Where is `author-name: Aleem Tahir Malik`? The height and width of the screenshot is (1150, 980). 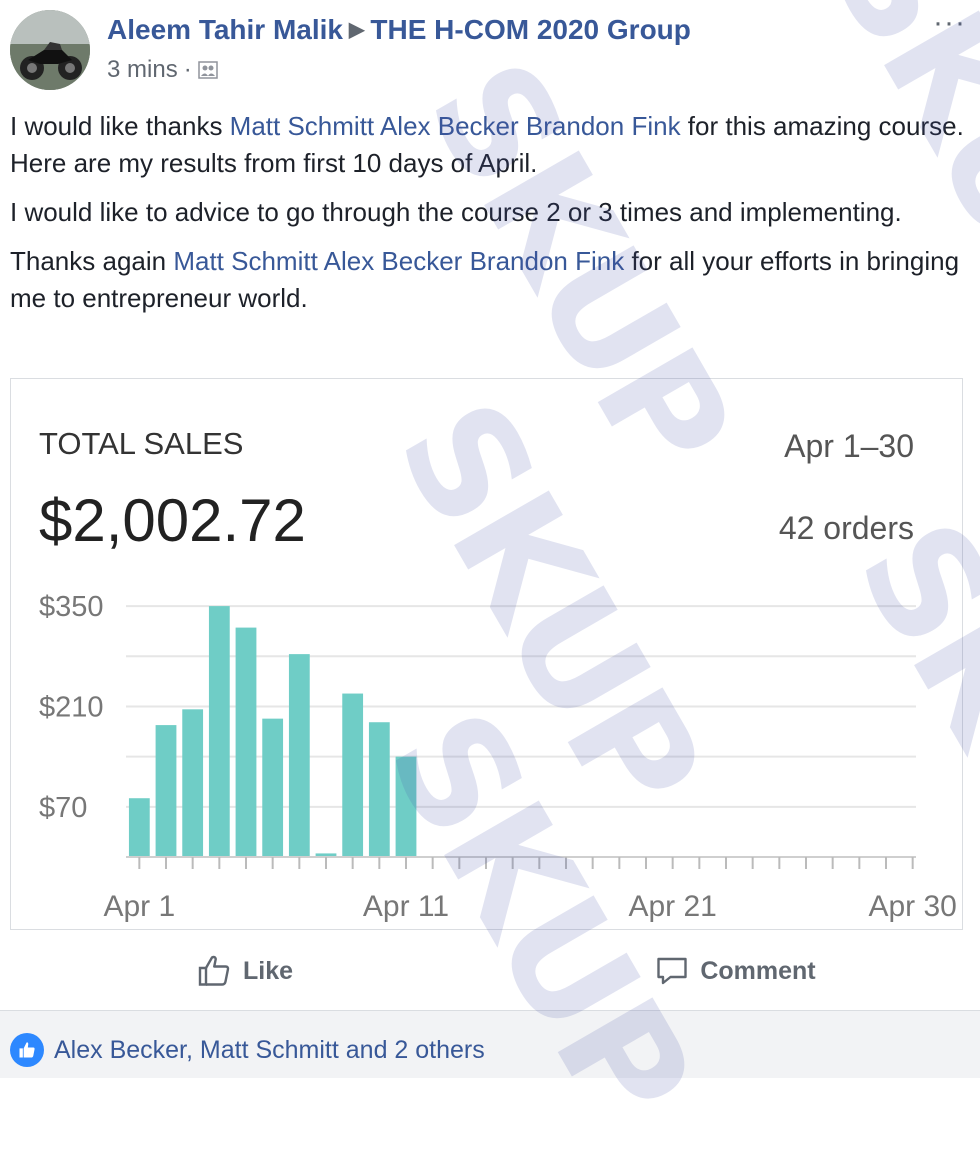
author-name: Aleem Tahir Malik is located at coordinates (225, 29).